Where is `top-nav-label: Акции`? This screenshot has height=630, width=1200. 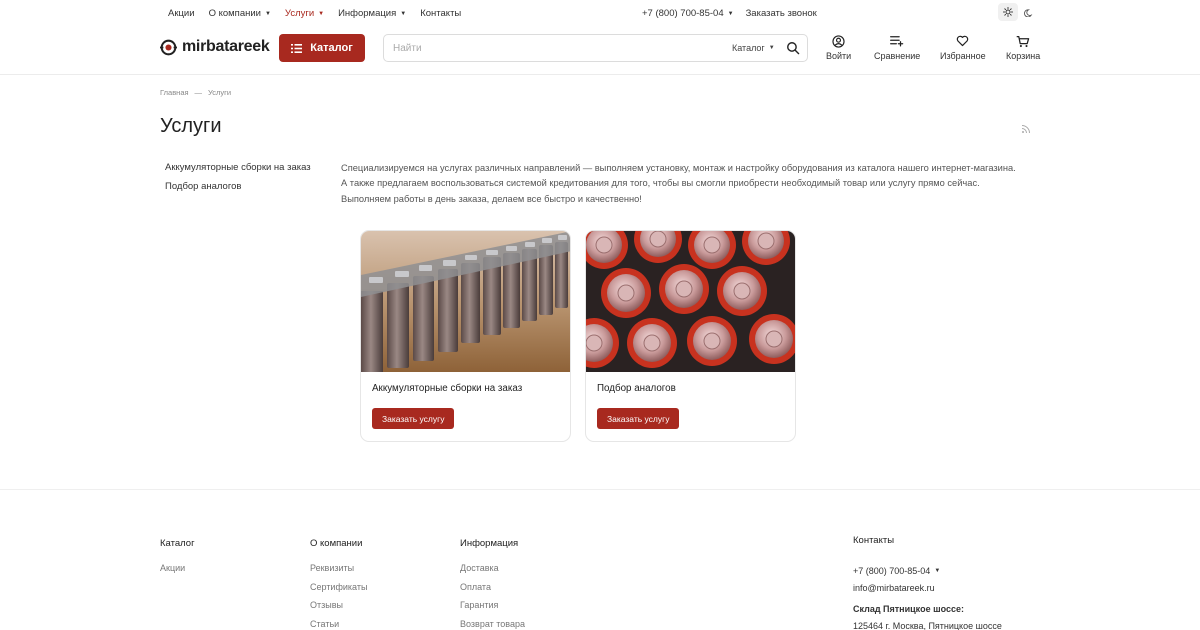
top-nav-label: Акции is located at coordinates (181, 13).